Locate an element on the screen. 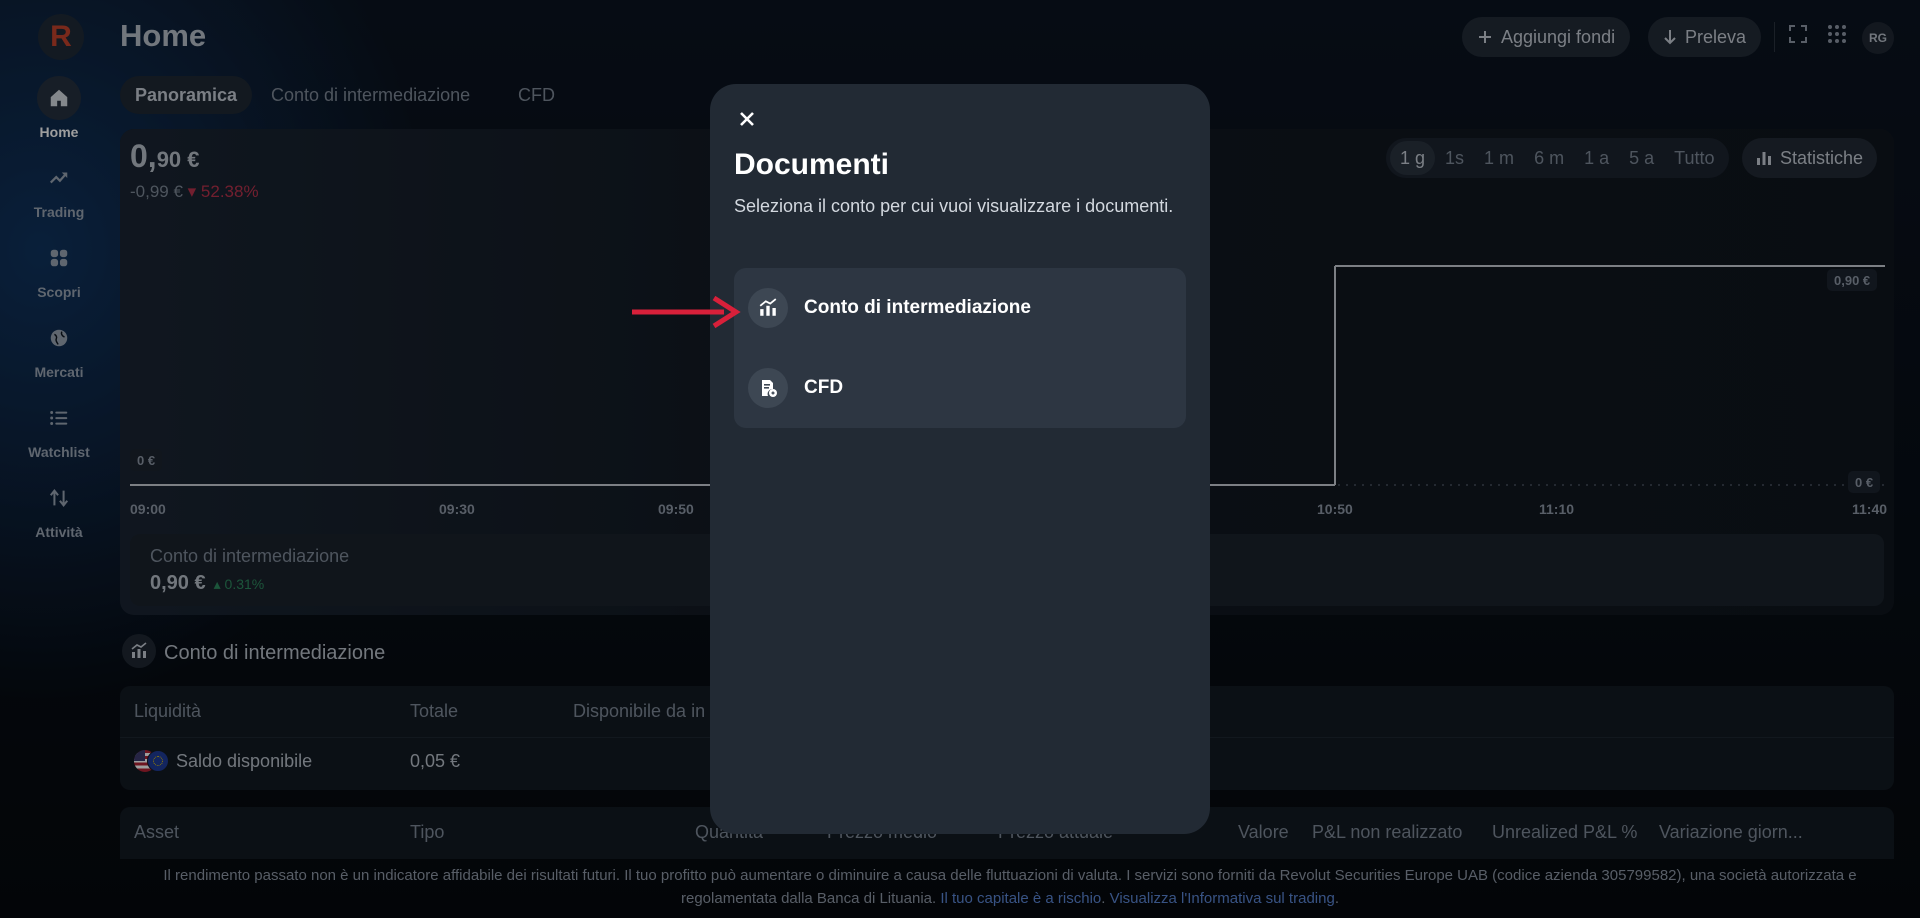  close-icon is located at coordinates (747, 119).